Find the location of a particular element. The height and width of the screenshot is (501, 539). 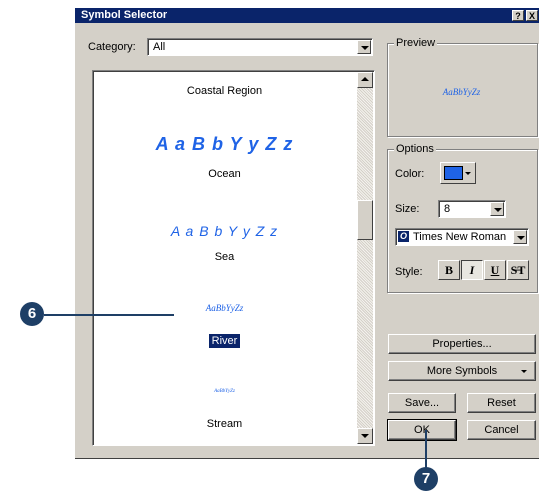

more-symbols-label: More Symbols is located at coordinates (462, 371).